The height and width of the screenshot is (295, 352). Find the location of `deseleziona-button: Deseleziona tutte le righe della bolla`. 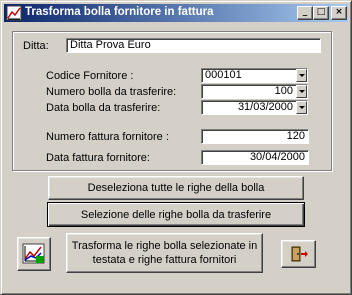

deseleziona-button: Deseleziona tutte le righe della bolla is located at coordinates (176, 188).